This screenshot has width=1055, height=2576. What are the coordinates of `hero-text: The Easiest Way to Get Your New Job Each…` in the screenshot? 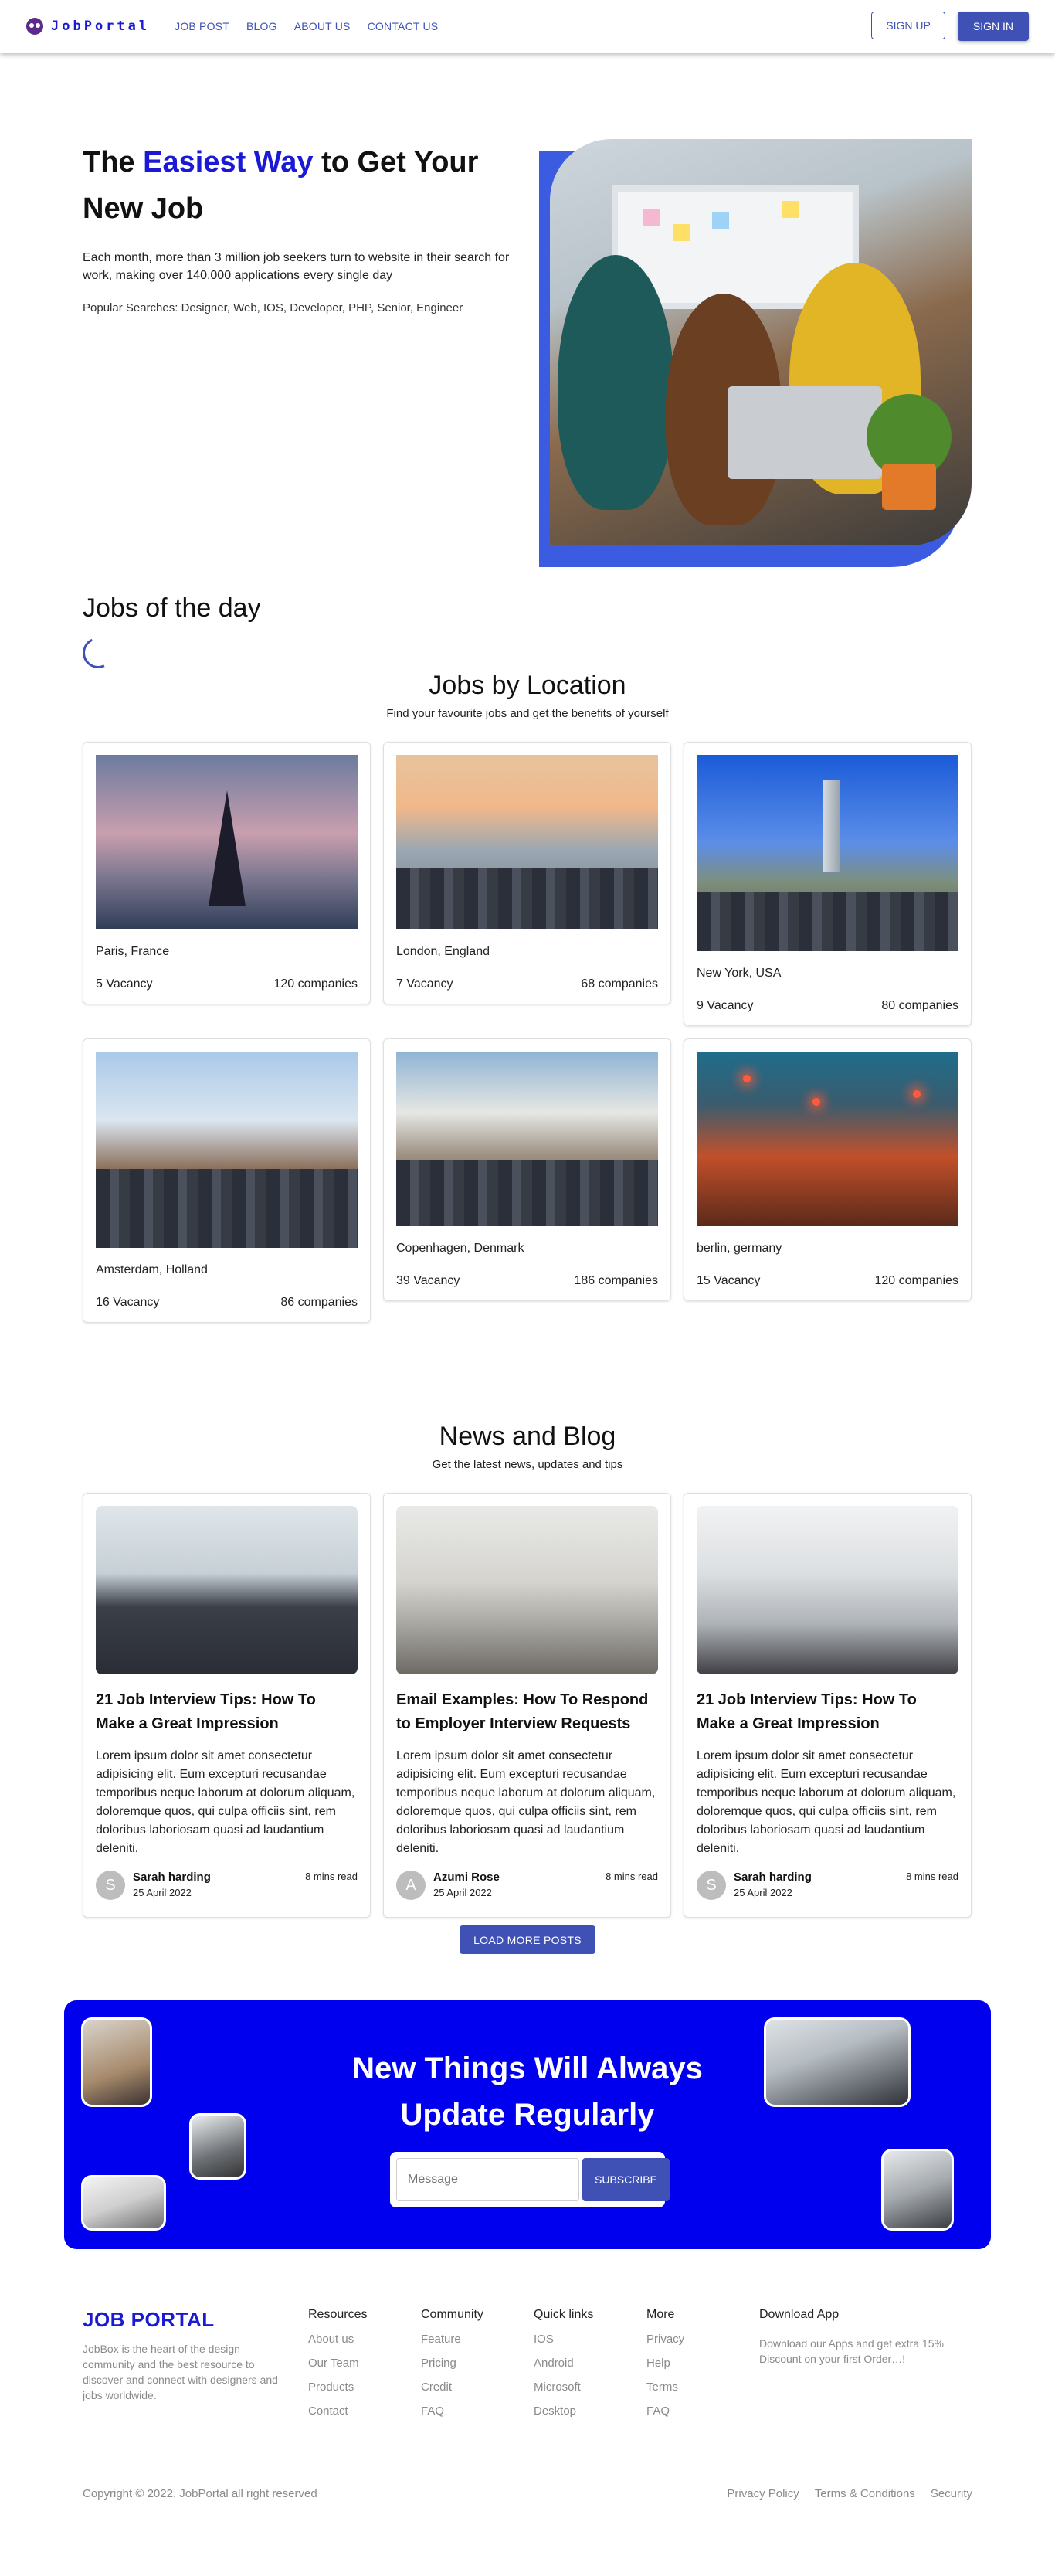 It's located at (299, 226).